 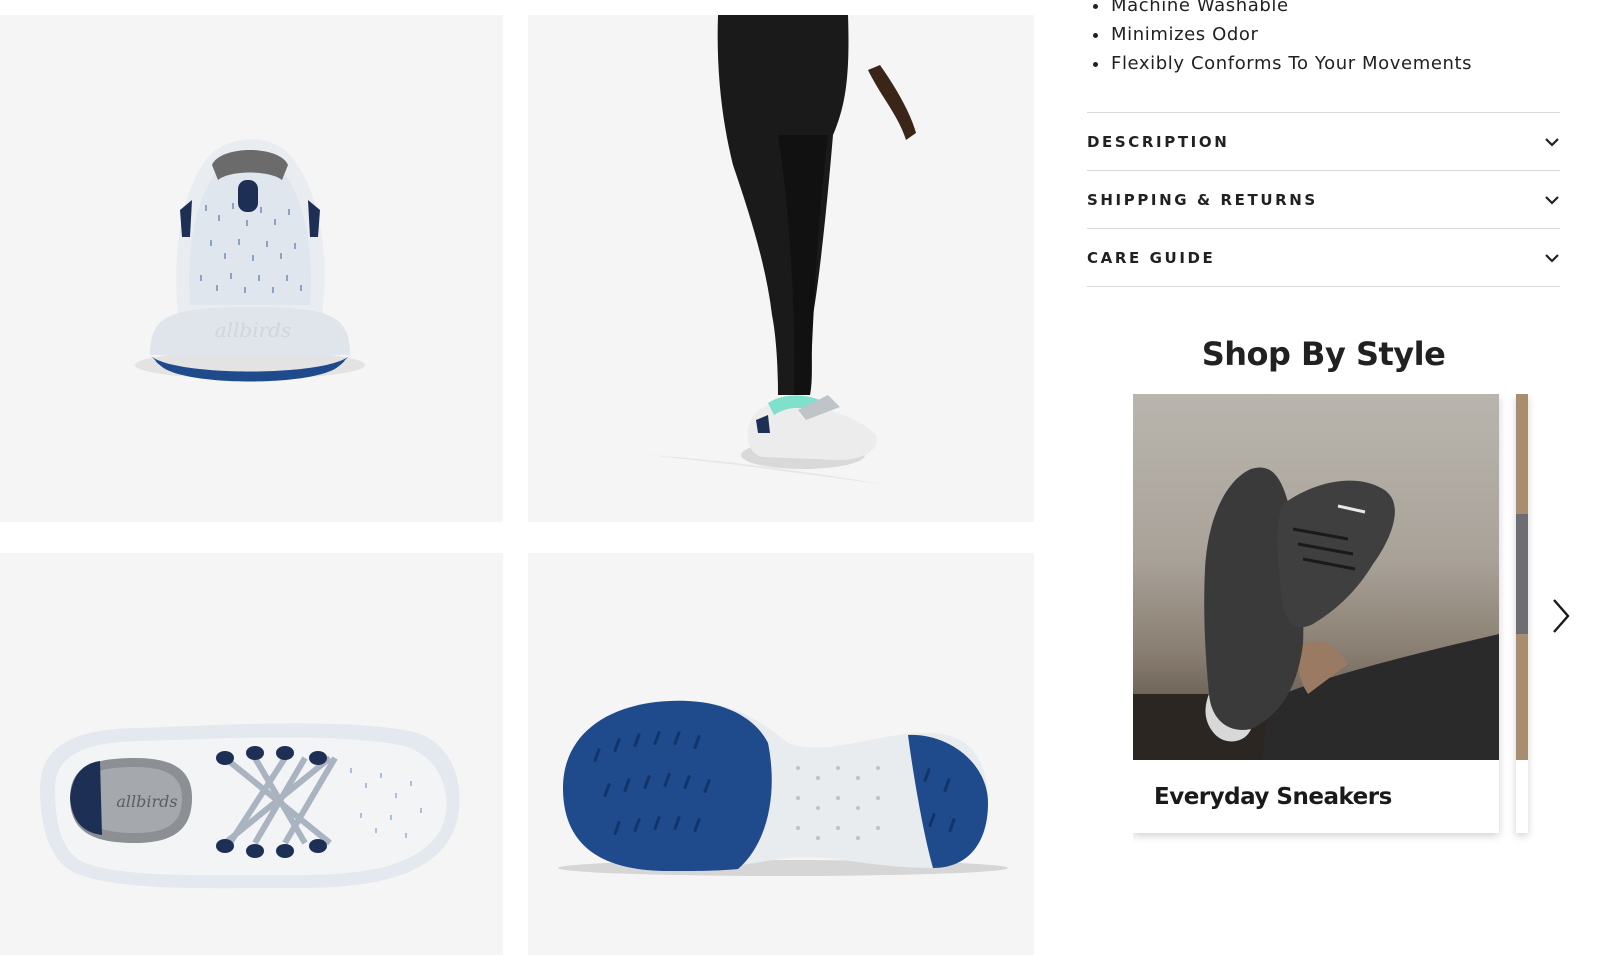 I want to click on everyday-sneakers-image, so click(x=1316, y=577).